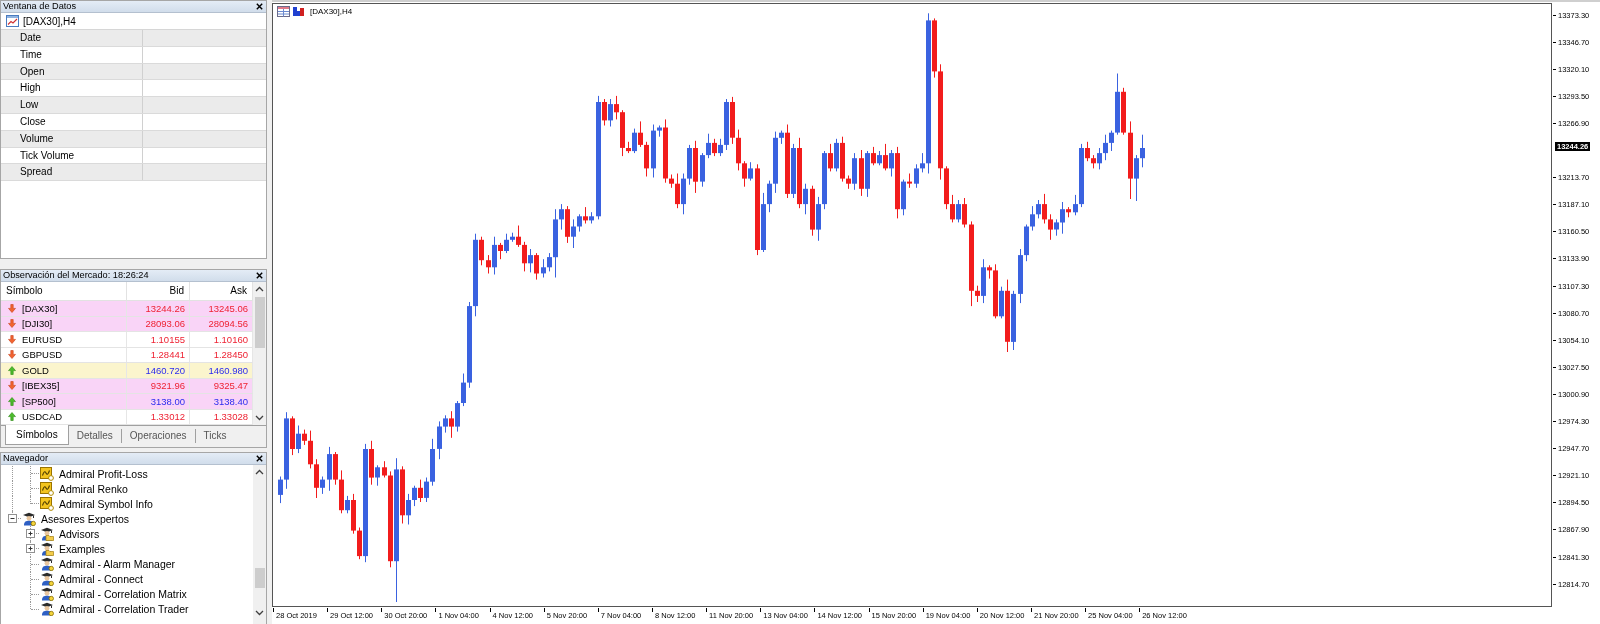 This screenshot has height=624, width=1600. What do you see at coordinates (127, 371) in the screenshot?
I see `quote-row: GOLD 1460.720 1460.980` at bounding box center [127, 371].